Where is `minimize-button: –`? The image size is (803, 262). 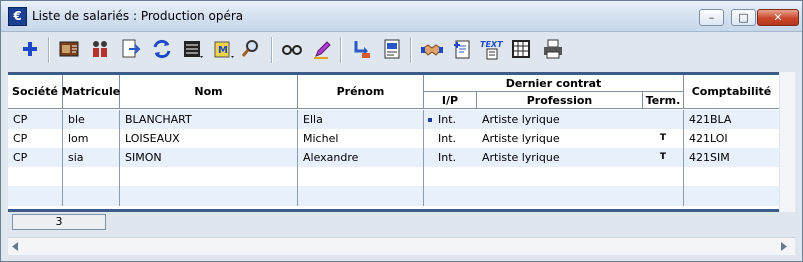
minimize-button: – is located at coordinates (711, 17).